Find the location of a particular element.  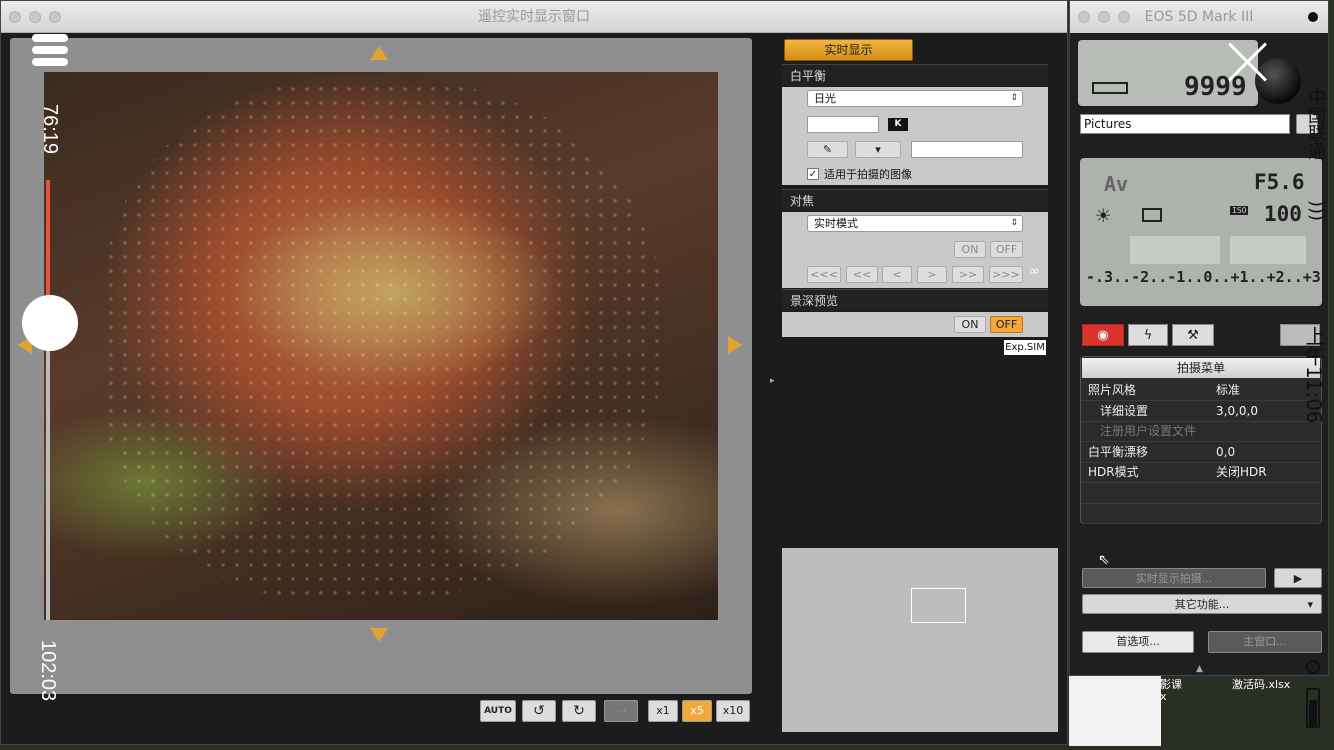

battery-status-icon is located at coordinates (1313, 708).